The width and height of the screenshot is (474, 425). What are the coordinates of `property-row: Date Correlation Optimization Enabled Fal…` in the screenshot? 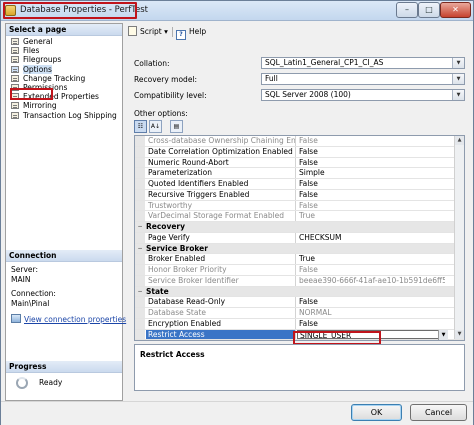 It's located at (299, 152).